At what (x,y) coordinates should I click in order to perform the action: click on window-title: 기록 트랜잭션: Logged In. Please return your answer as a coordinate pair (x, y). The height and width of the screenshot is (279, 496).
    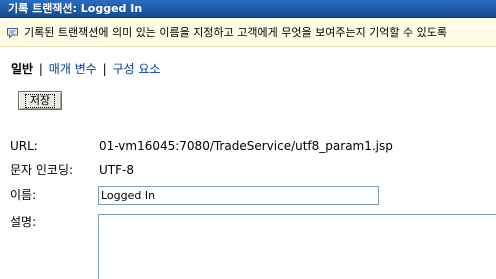
    Looking at the image, I should click on (75, 8).